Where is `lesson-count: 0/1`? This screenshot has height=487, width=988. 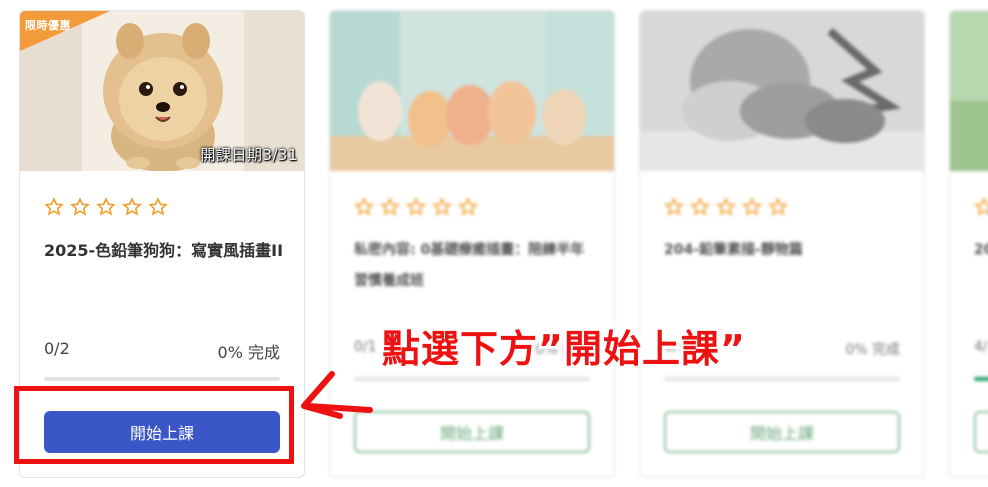 lesson-count: 0/1 is located at coordinates (365, 347).